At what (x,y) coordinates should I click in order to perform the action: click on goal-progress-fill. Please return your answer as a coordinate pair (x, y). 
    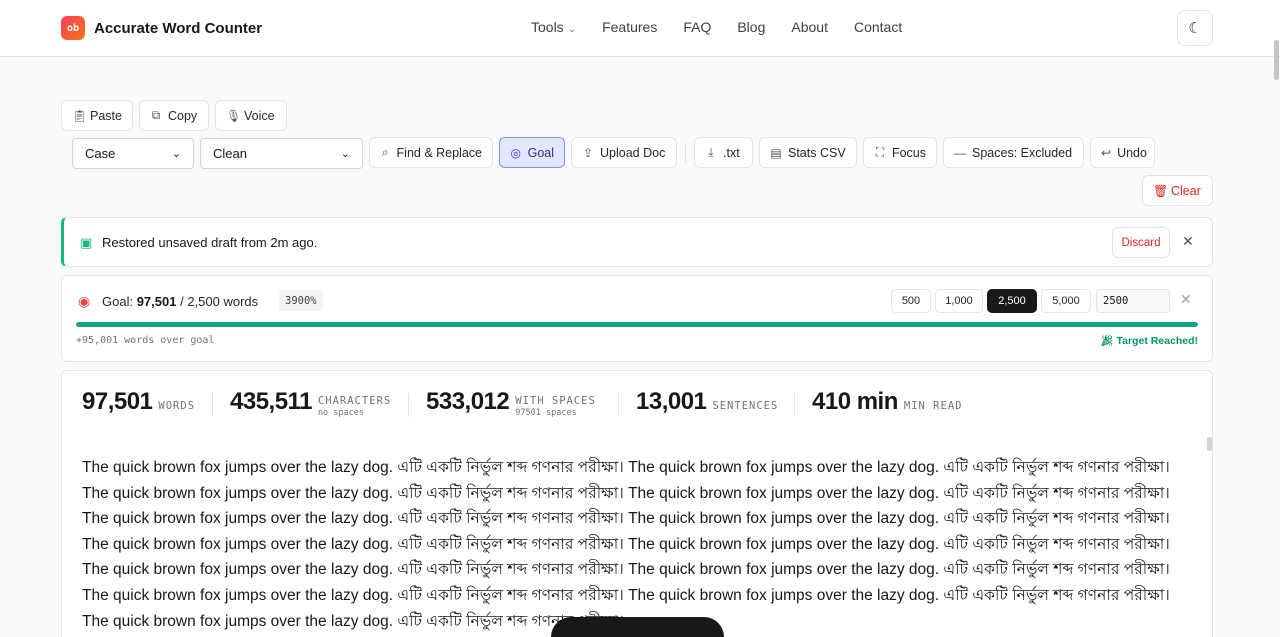
    Looking at the image, I should click on (637, 324).